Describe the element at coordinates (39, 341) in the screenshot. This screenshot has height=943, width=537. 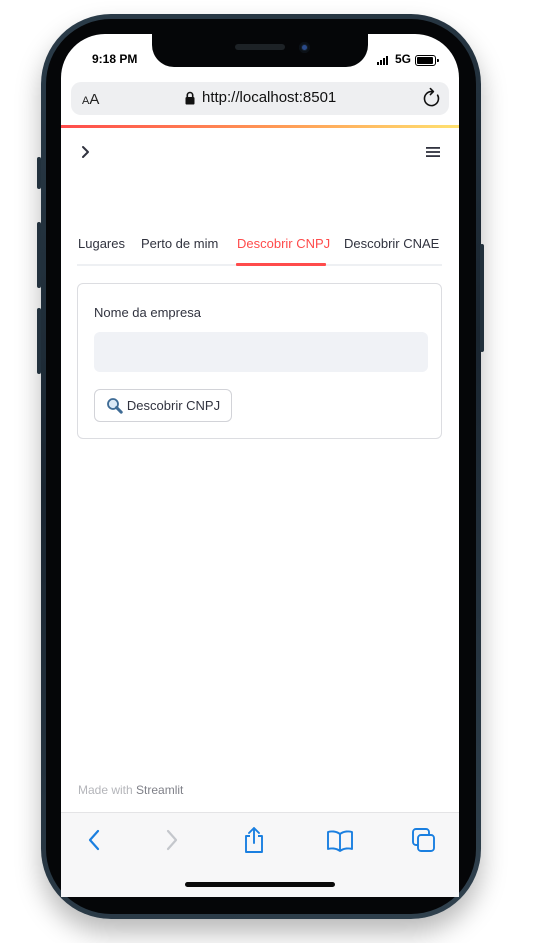
I see `volume-down-button` at that location.